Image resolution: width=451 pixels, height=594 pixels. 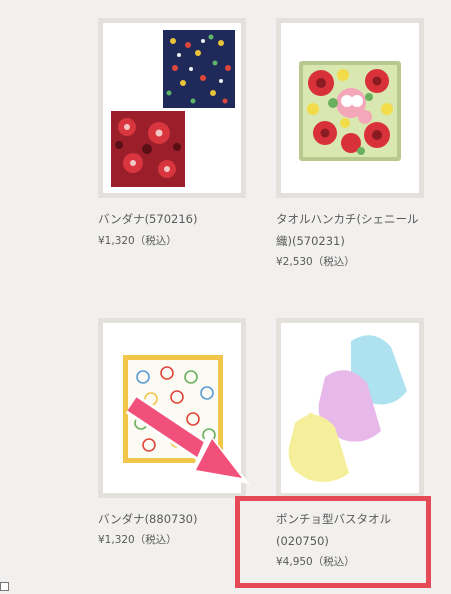 What do you see at coordinates (315, 262) in the screenshot?
I see `product-price: ¥2,530（税込）` at bounding box center [315, 262].